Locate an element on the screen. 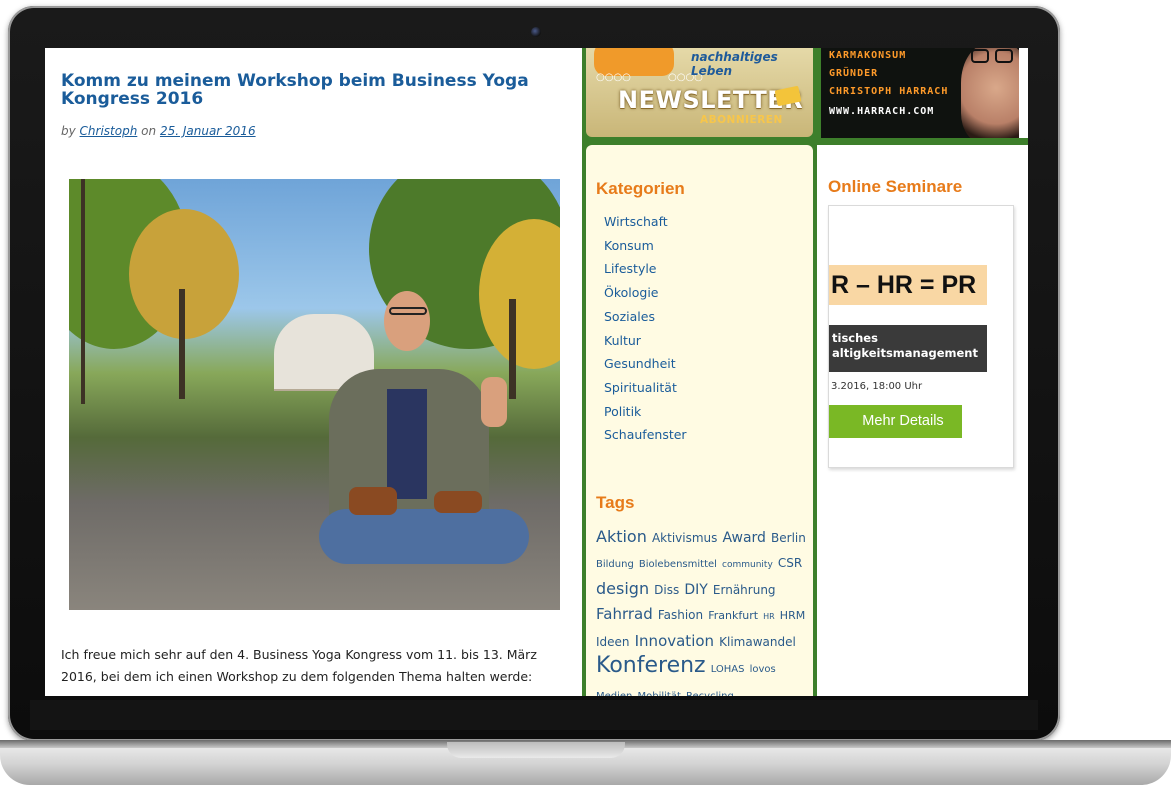 The image size is (1171, 785). category-link: Ökologie is located at coordinates (645, 293).